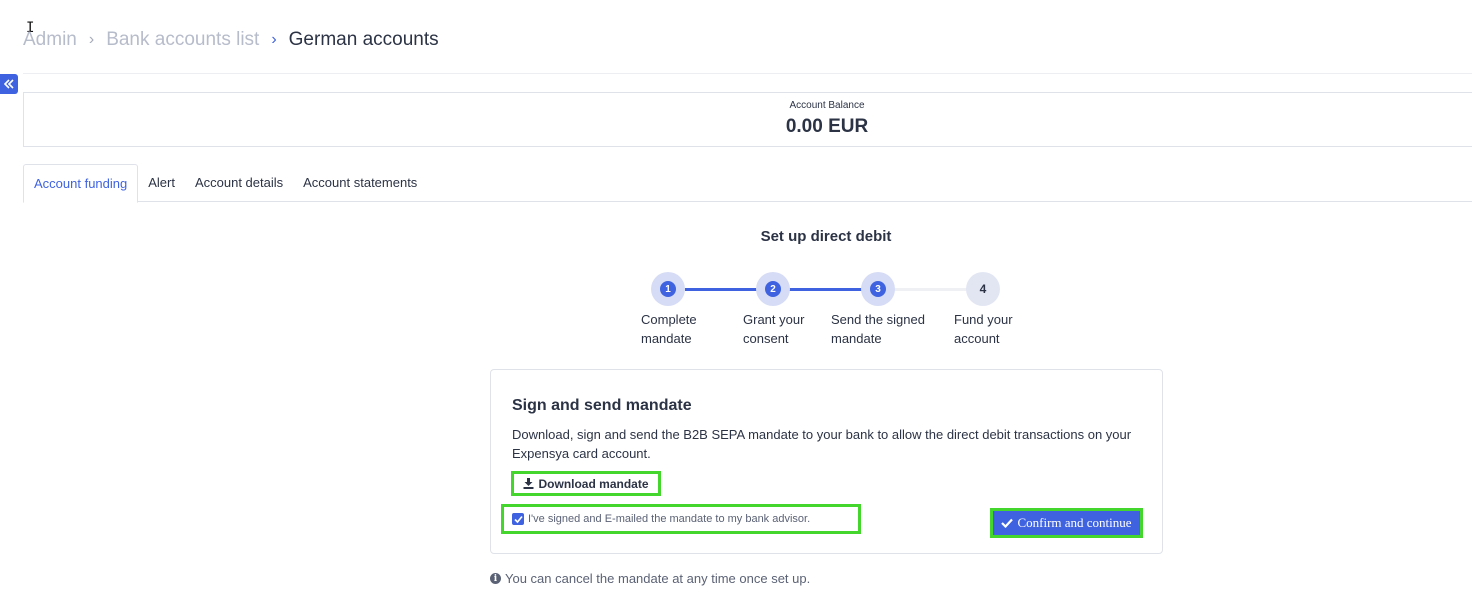 This screenshot has height=616, width=1472. What do you see at coordinates (827, 126) in the screenshot?
I see `account-balance-value: 0.00 EUR` at bounding box center [827, 126].